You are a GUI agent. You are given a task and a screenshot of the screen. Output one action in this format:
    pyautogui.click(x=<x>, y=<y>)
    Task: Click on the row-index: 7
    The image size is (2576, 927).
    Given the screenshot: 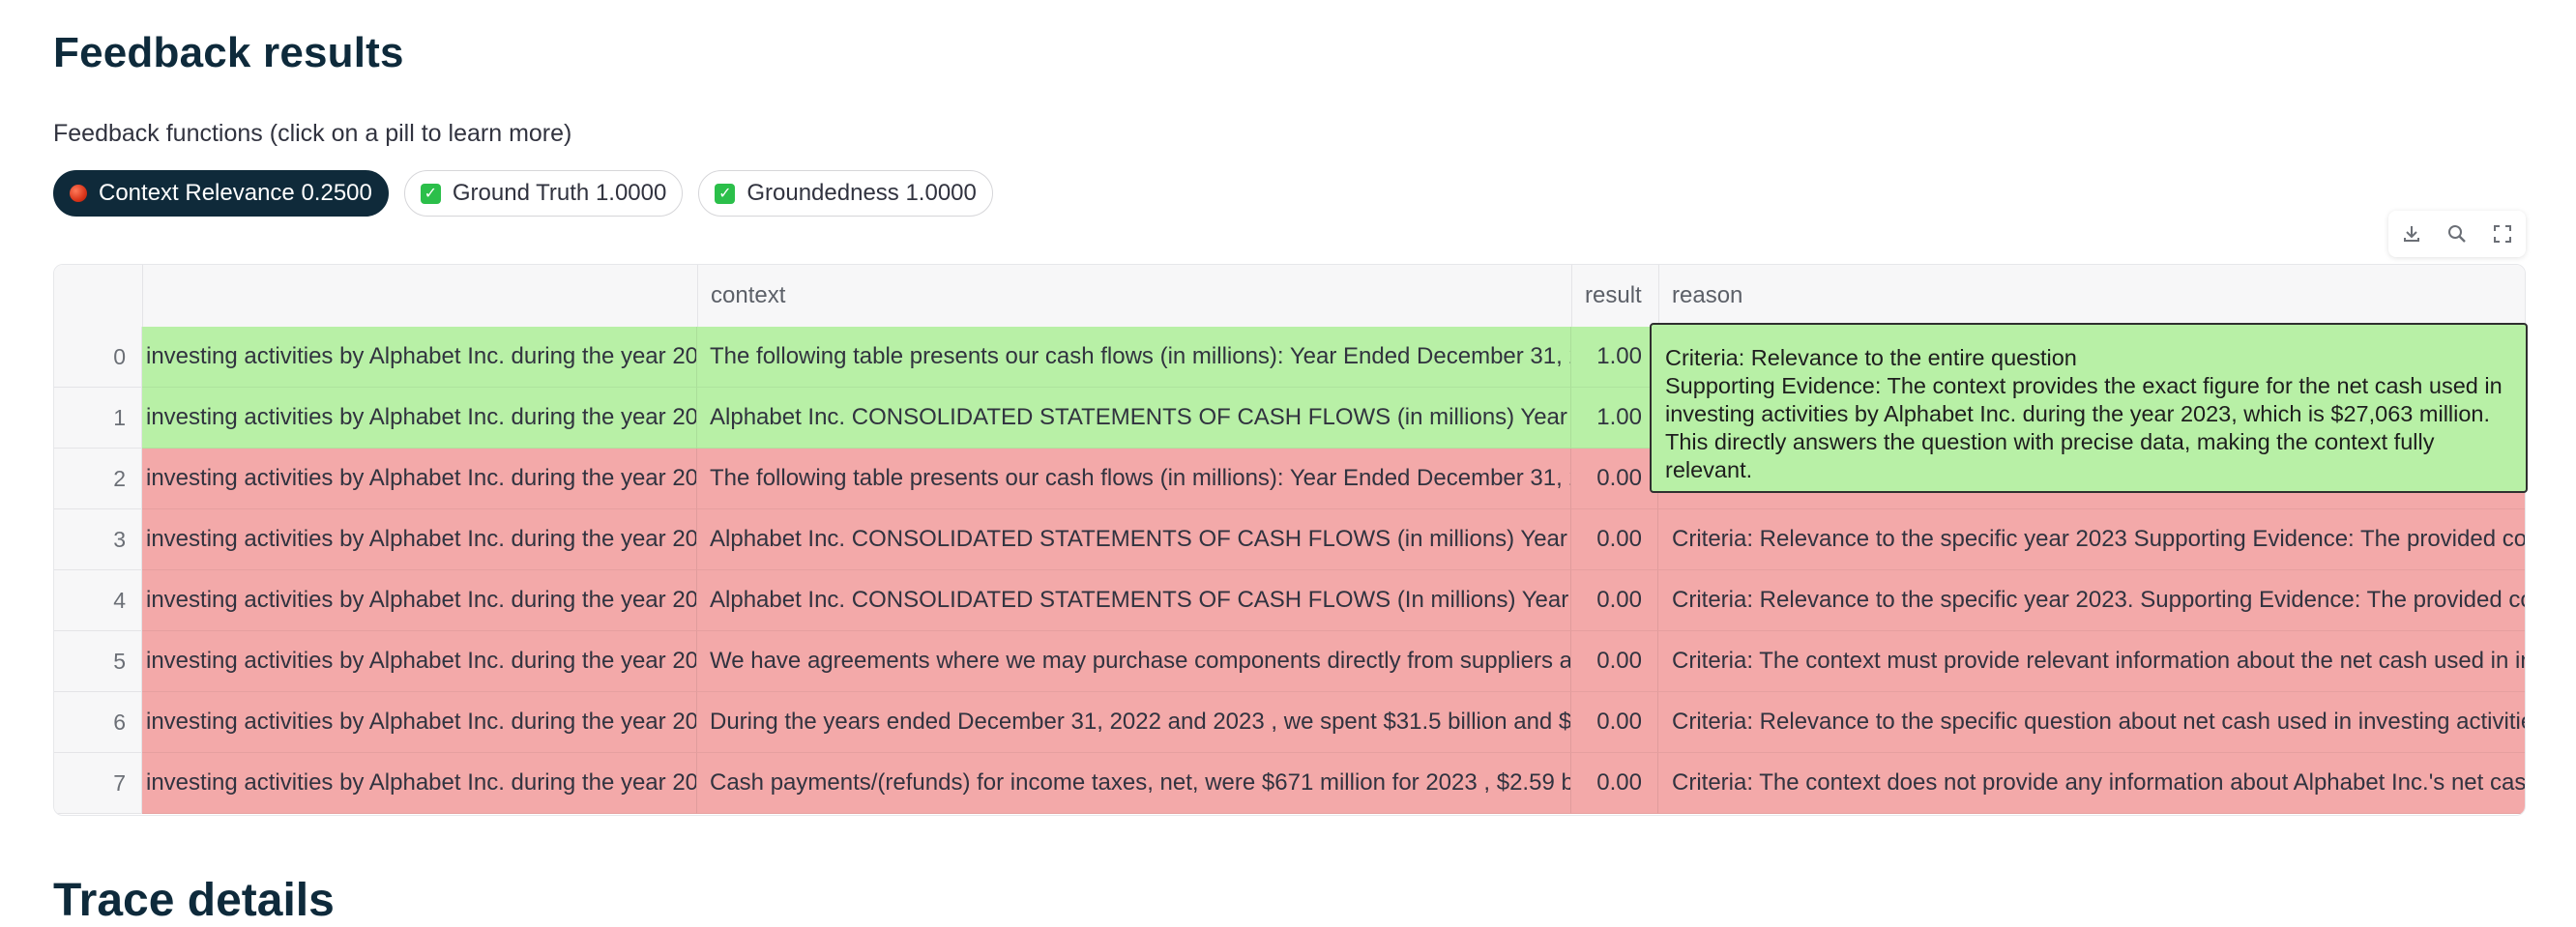 What is the action you would take?
    pyautogui.click(x=98, y=784)
    